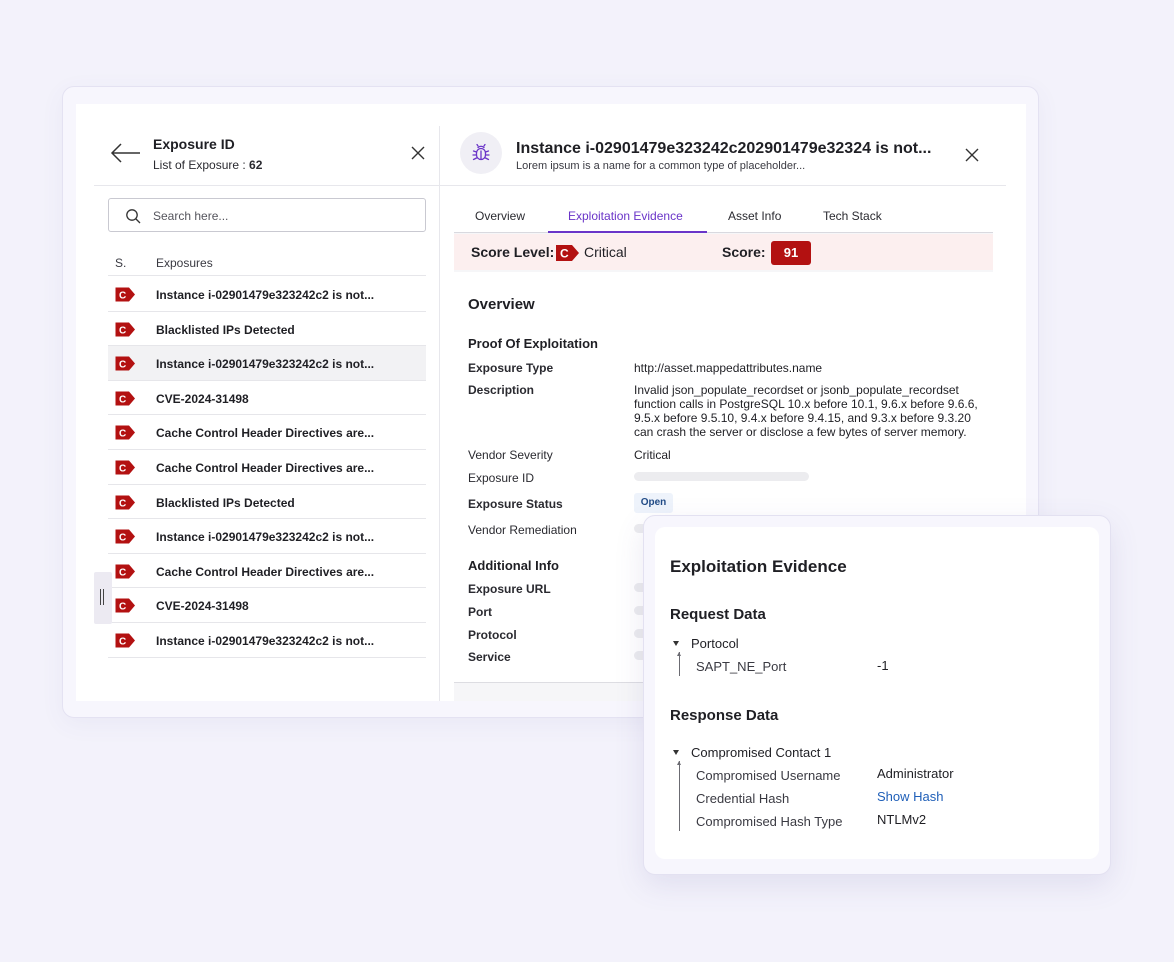  Describe the element at coordinates (721, 476) in the screenshot. I see `exposure-id-placeholder` at that location.